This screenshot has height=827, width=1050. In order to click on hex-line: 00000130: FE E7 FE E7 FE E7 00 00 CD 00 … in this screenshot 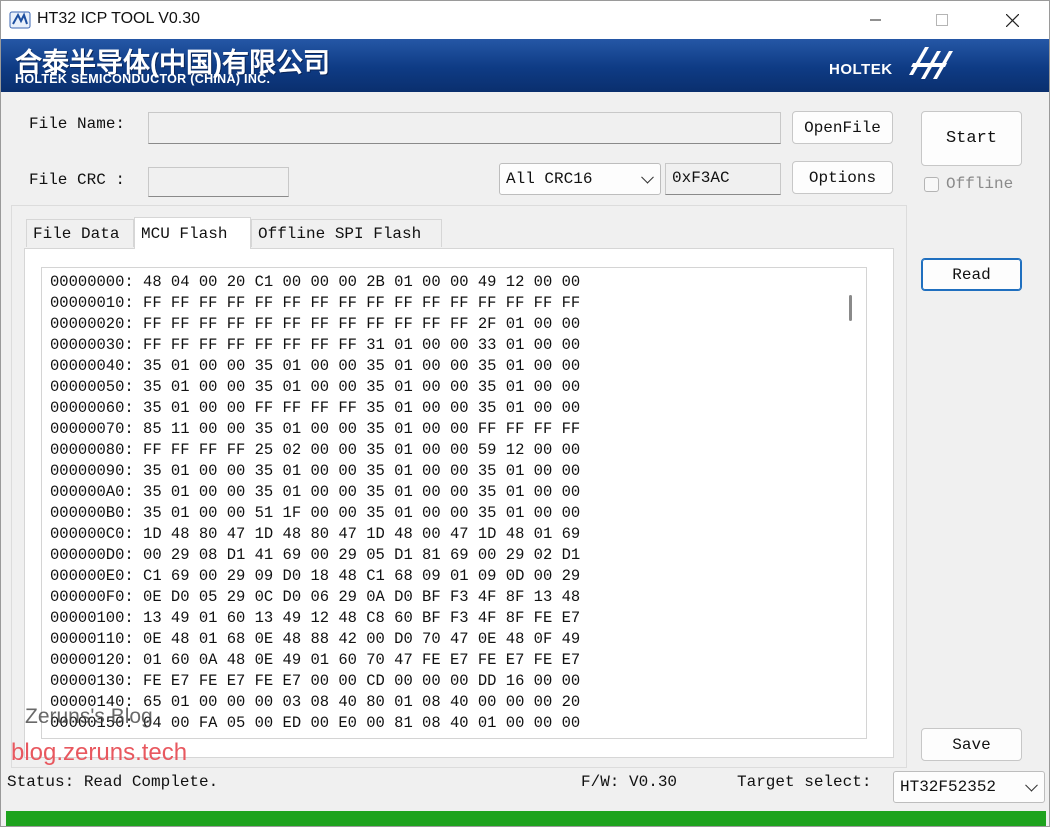, I will do `click(315, 681)`.